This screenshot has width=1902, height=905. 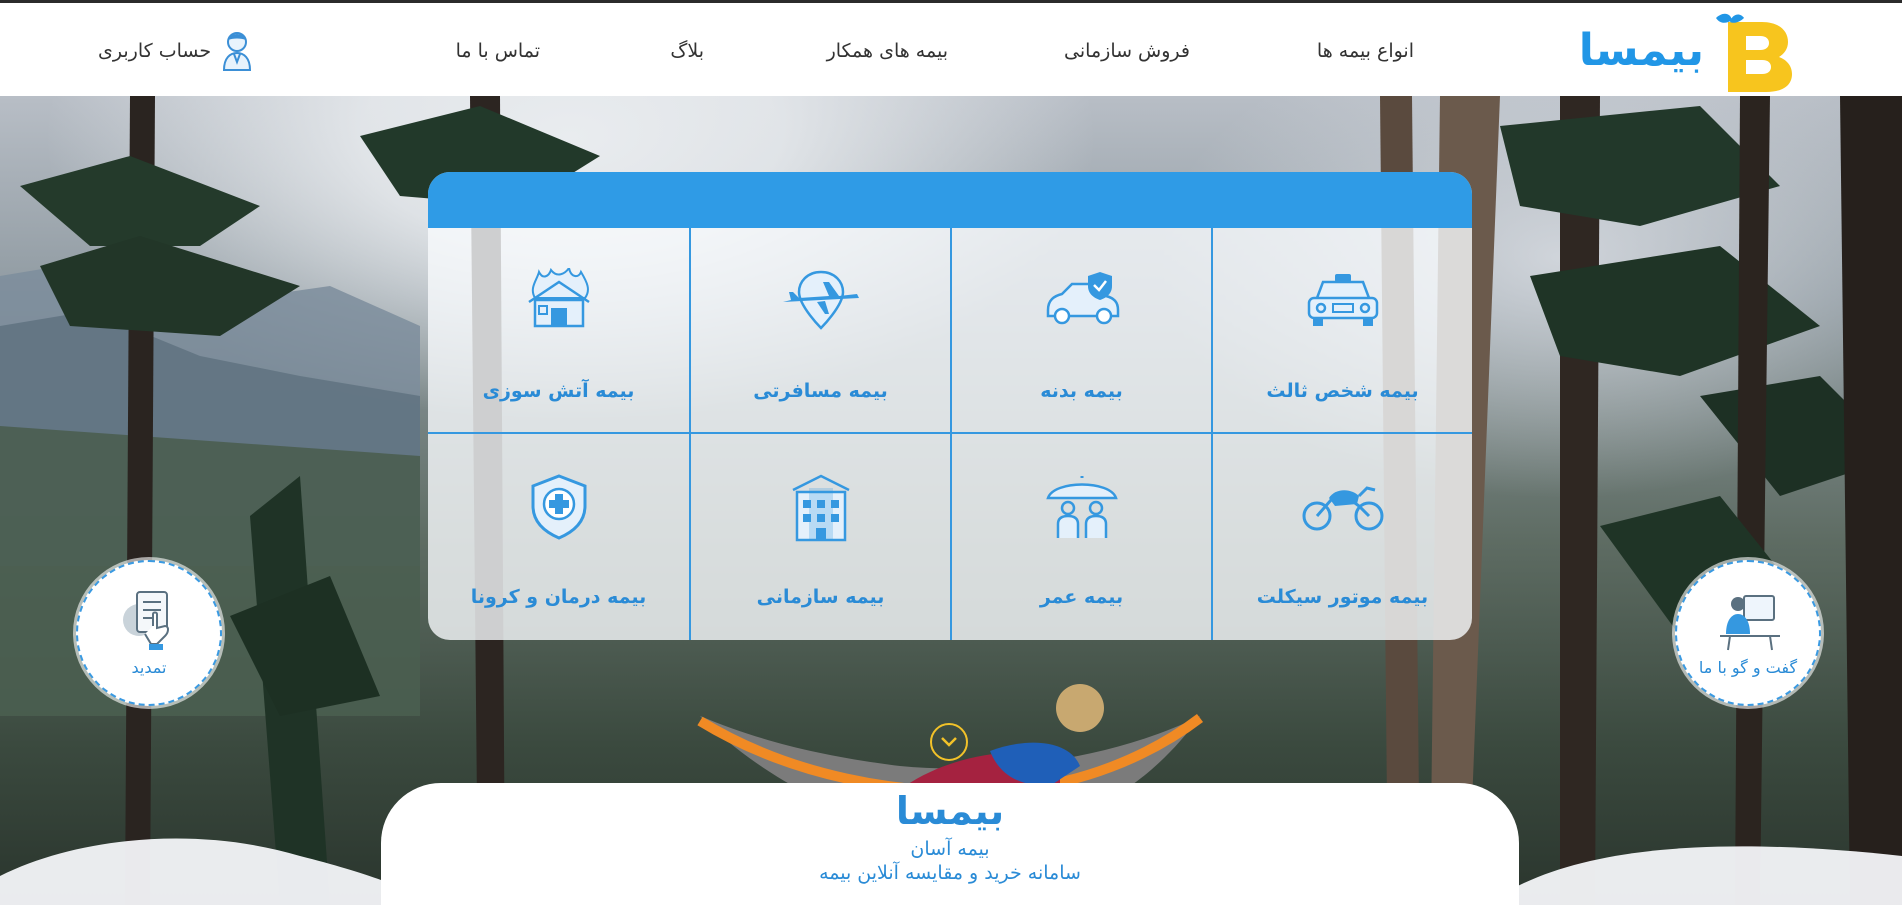 What do you see at coordinates (950, 873) in the screenshot?
I see `about-description: سامانه خرید و مقایسه آنلاین بیمه` at bounding box center [950, 873].